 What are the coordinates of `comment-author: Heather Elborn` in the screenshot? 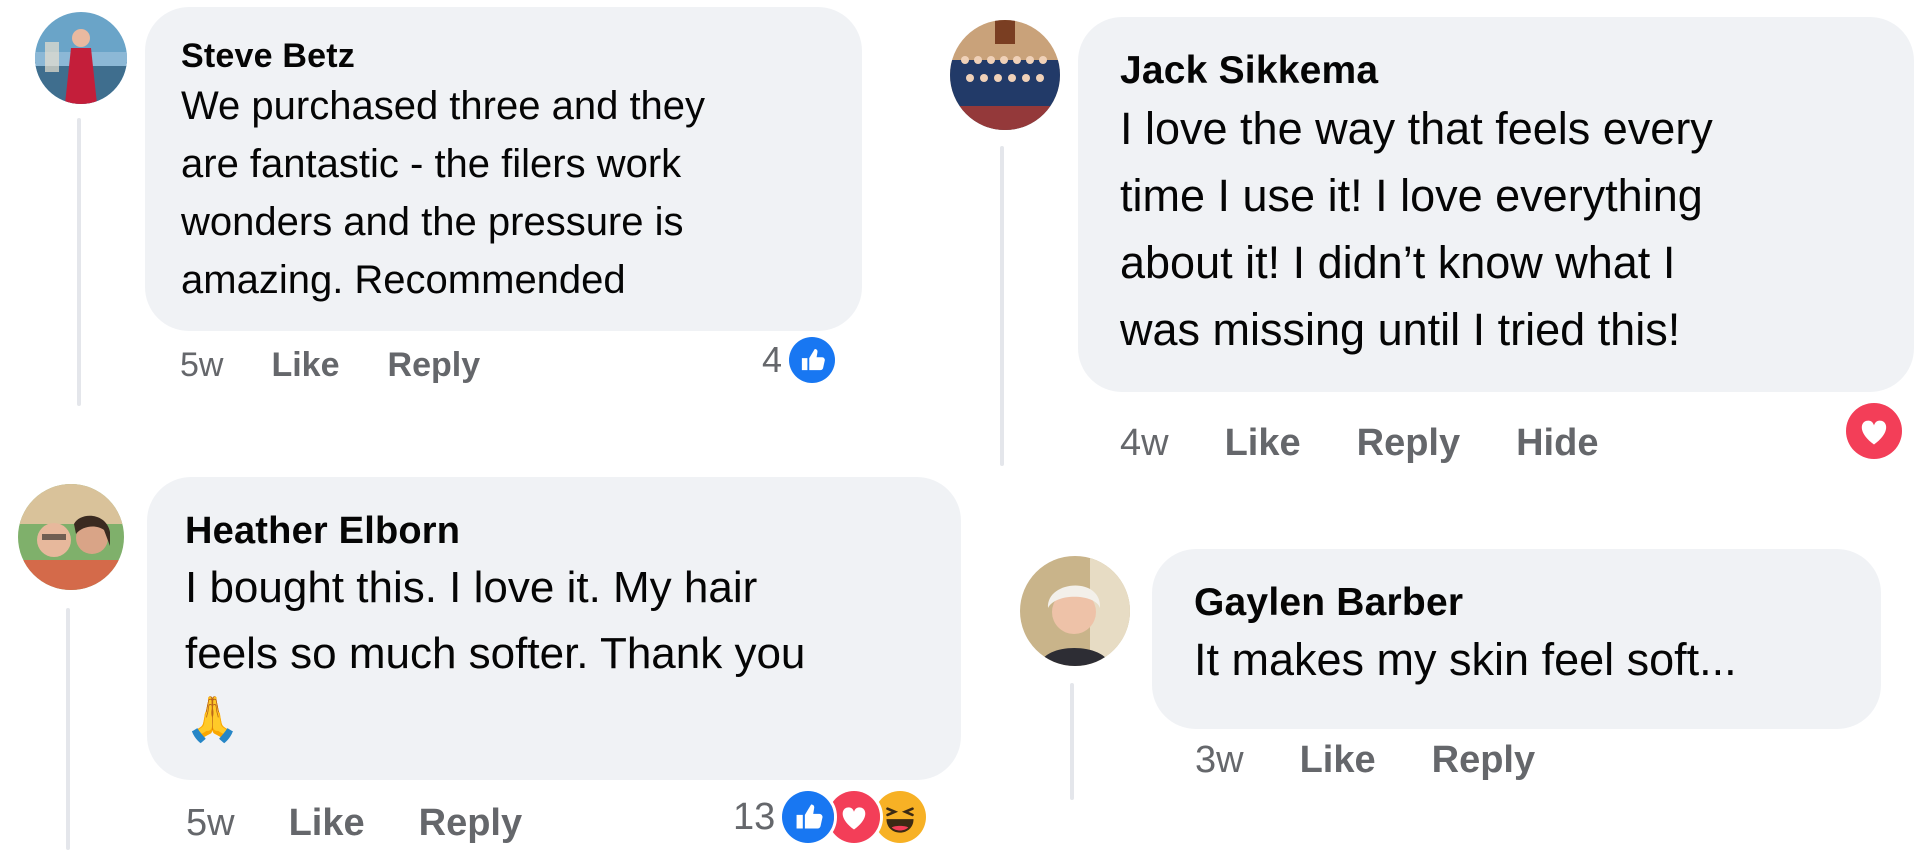 It's located at (554, 531).